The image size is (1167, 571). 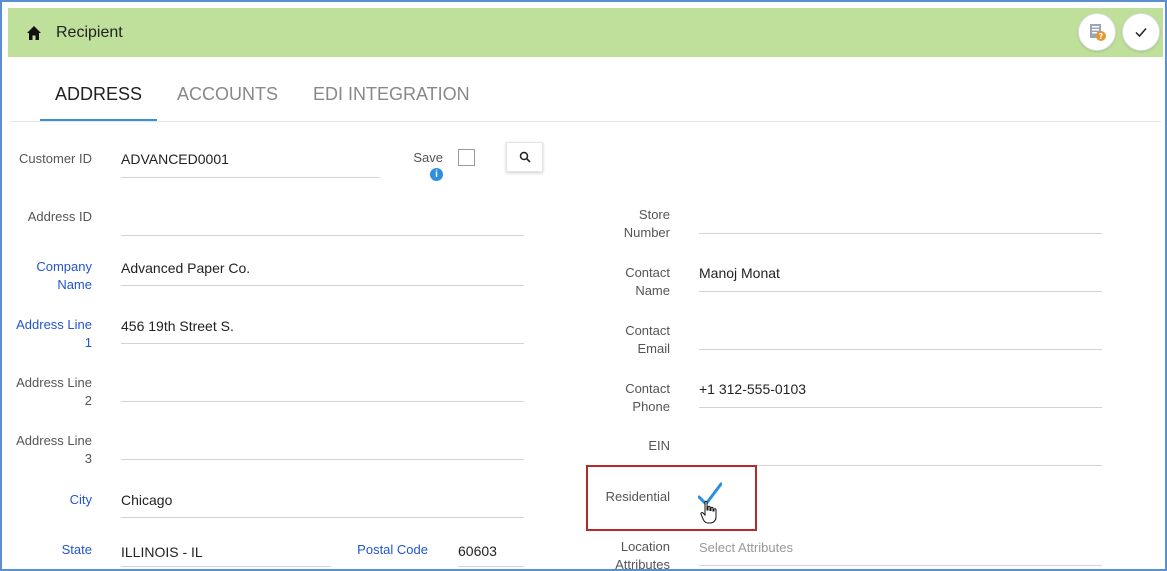 What do you see at coordinates (647, 397) in the screenshot?
I see `contact-phone-label: Contact Phone` at bounding box center [647, 397].